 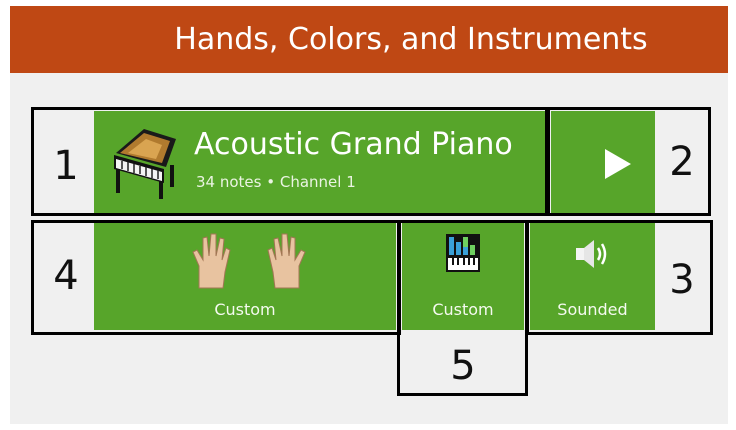 I want to click on callout-number-2: 2, so click(x=682, y=162).